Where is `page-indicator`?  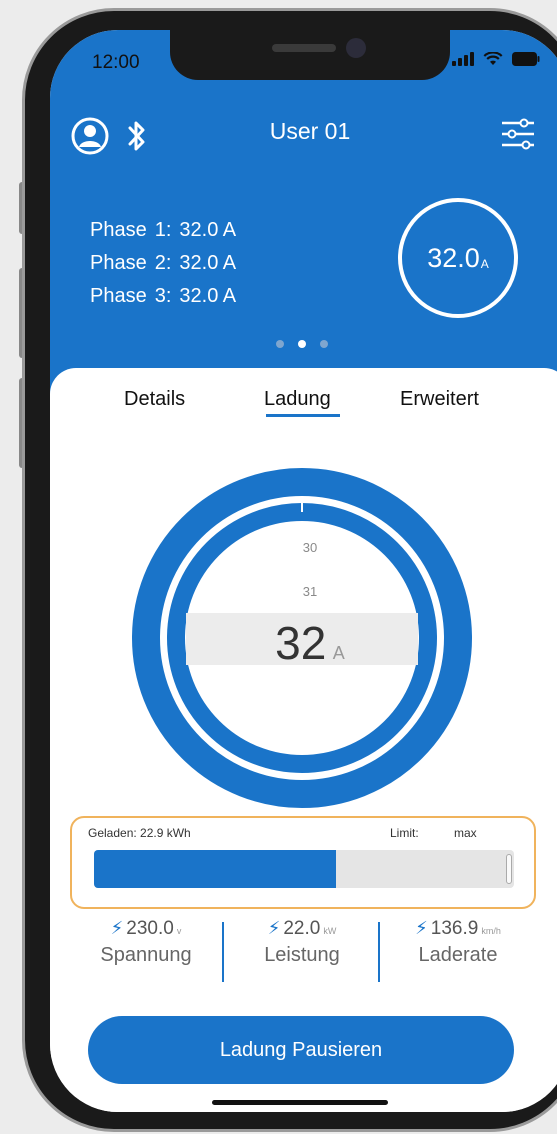
page-indicator is located at coordinates (302, 344).